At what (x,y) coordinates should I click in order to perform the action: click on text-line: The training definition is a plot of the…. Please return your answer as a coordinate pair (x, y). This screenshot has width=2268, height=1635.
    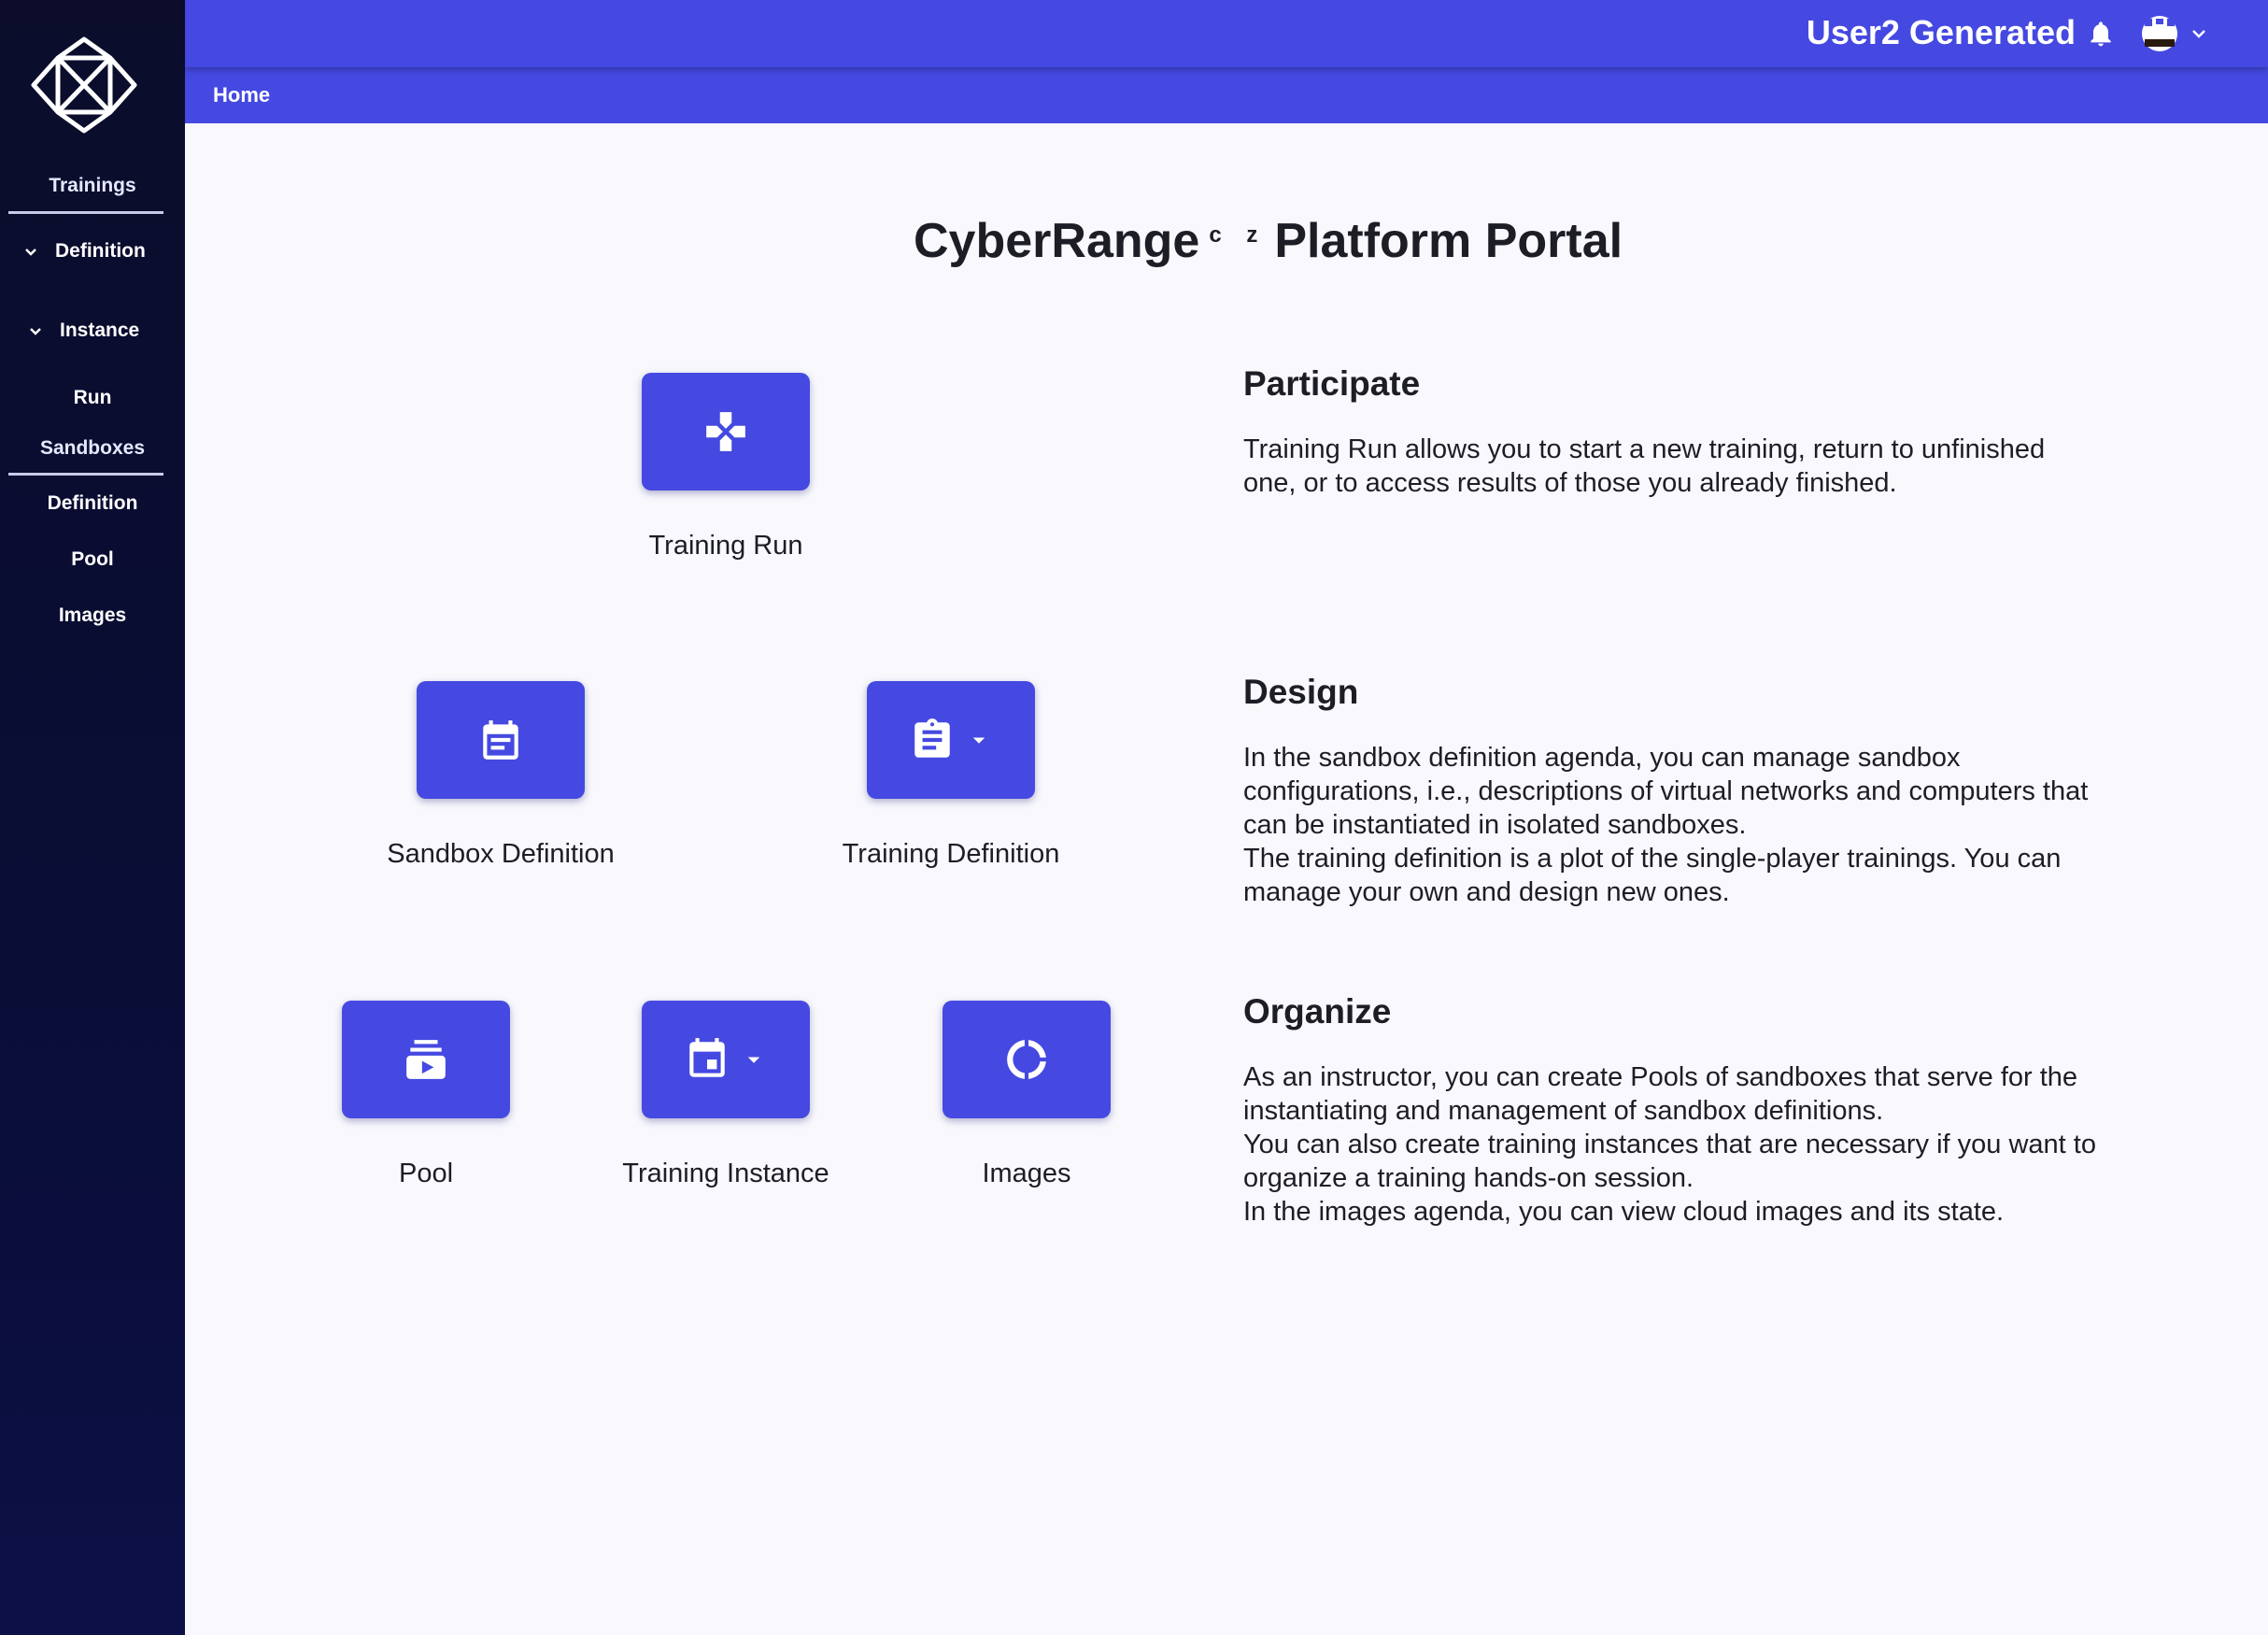
    Looking at the image, I should click on (1652, 859).